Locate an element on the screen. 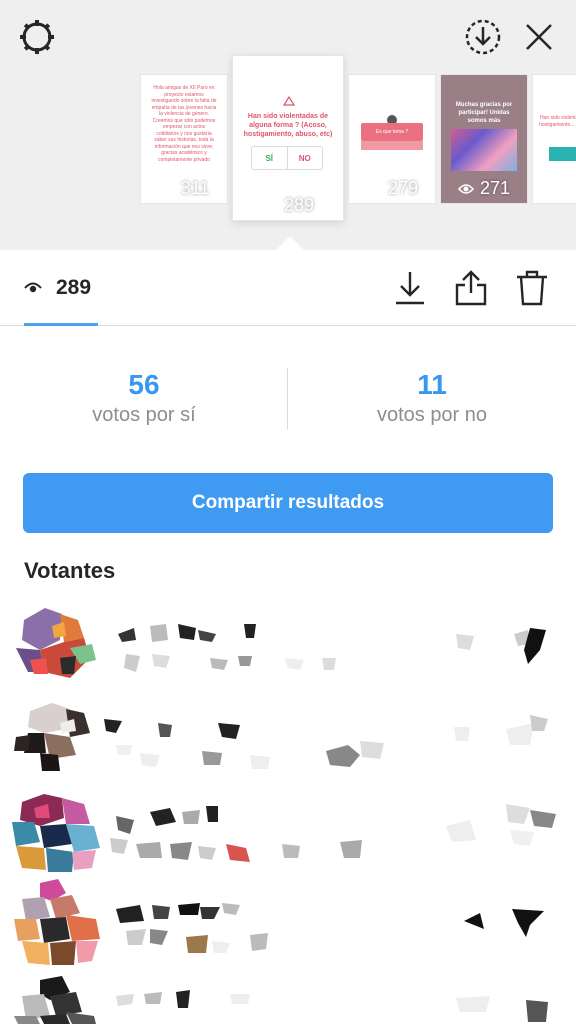 The width and height of the screenshot is (576, 1024). share-icon is located at coordinates (471, 288).